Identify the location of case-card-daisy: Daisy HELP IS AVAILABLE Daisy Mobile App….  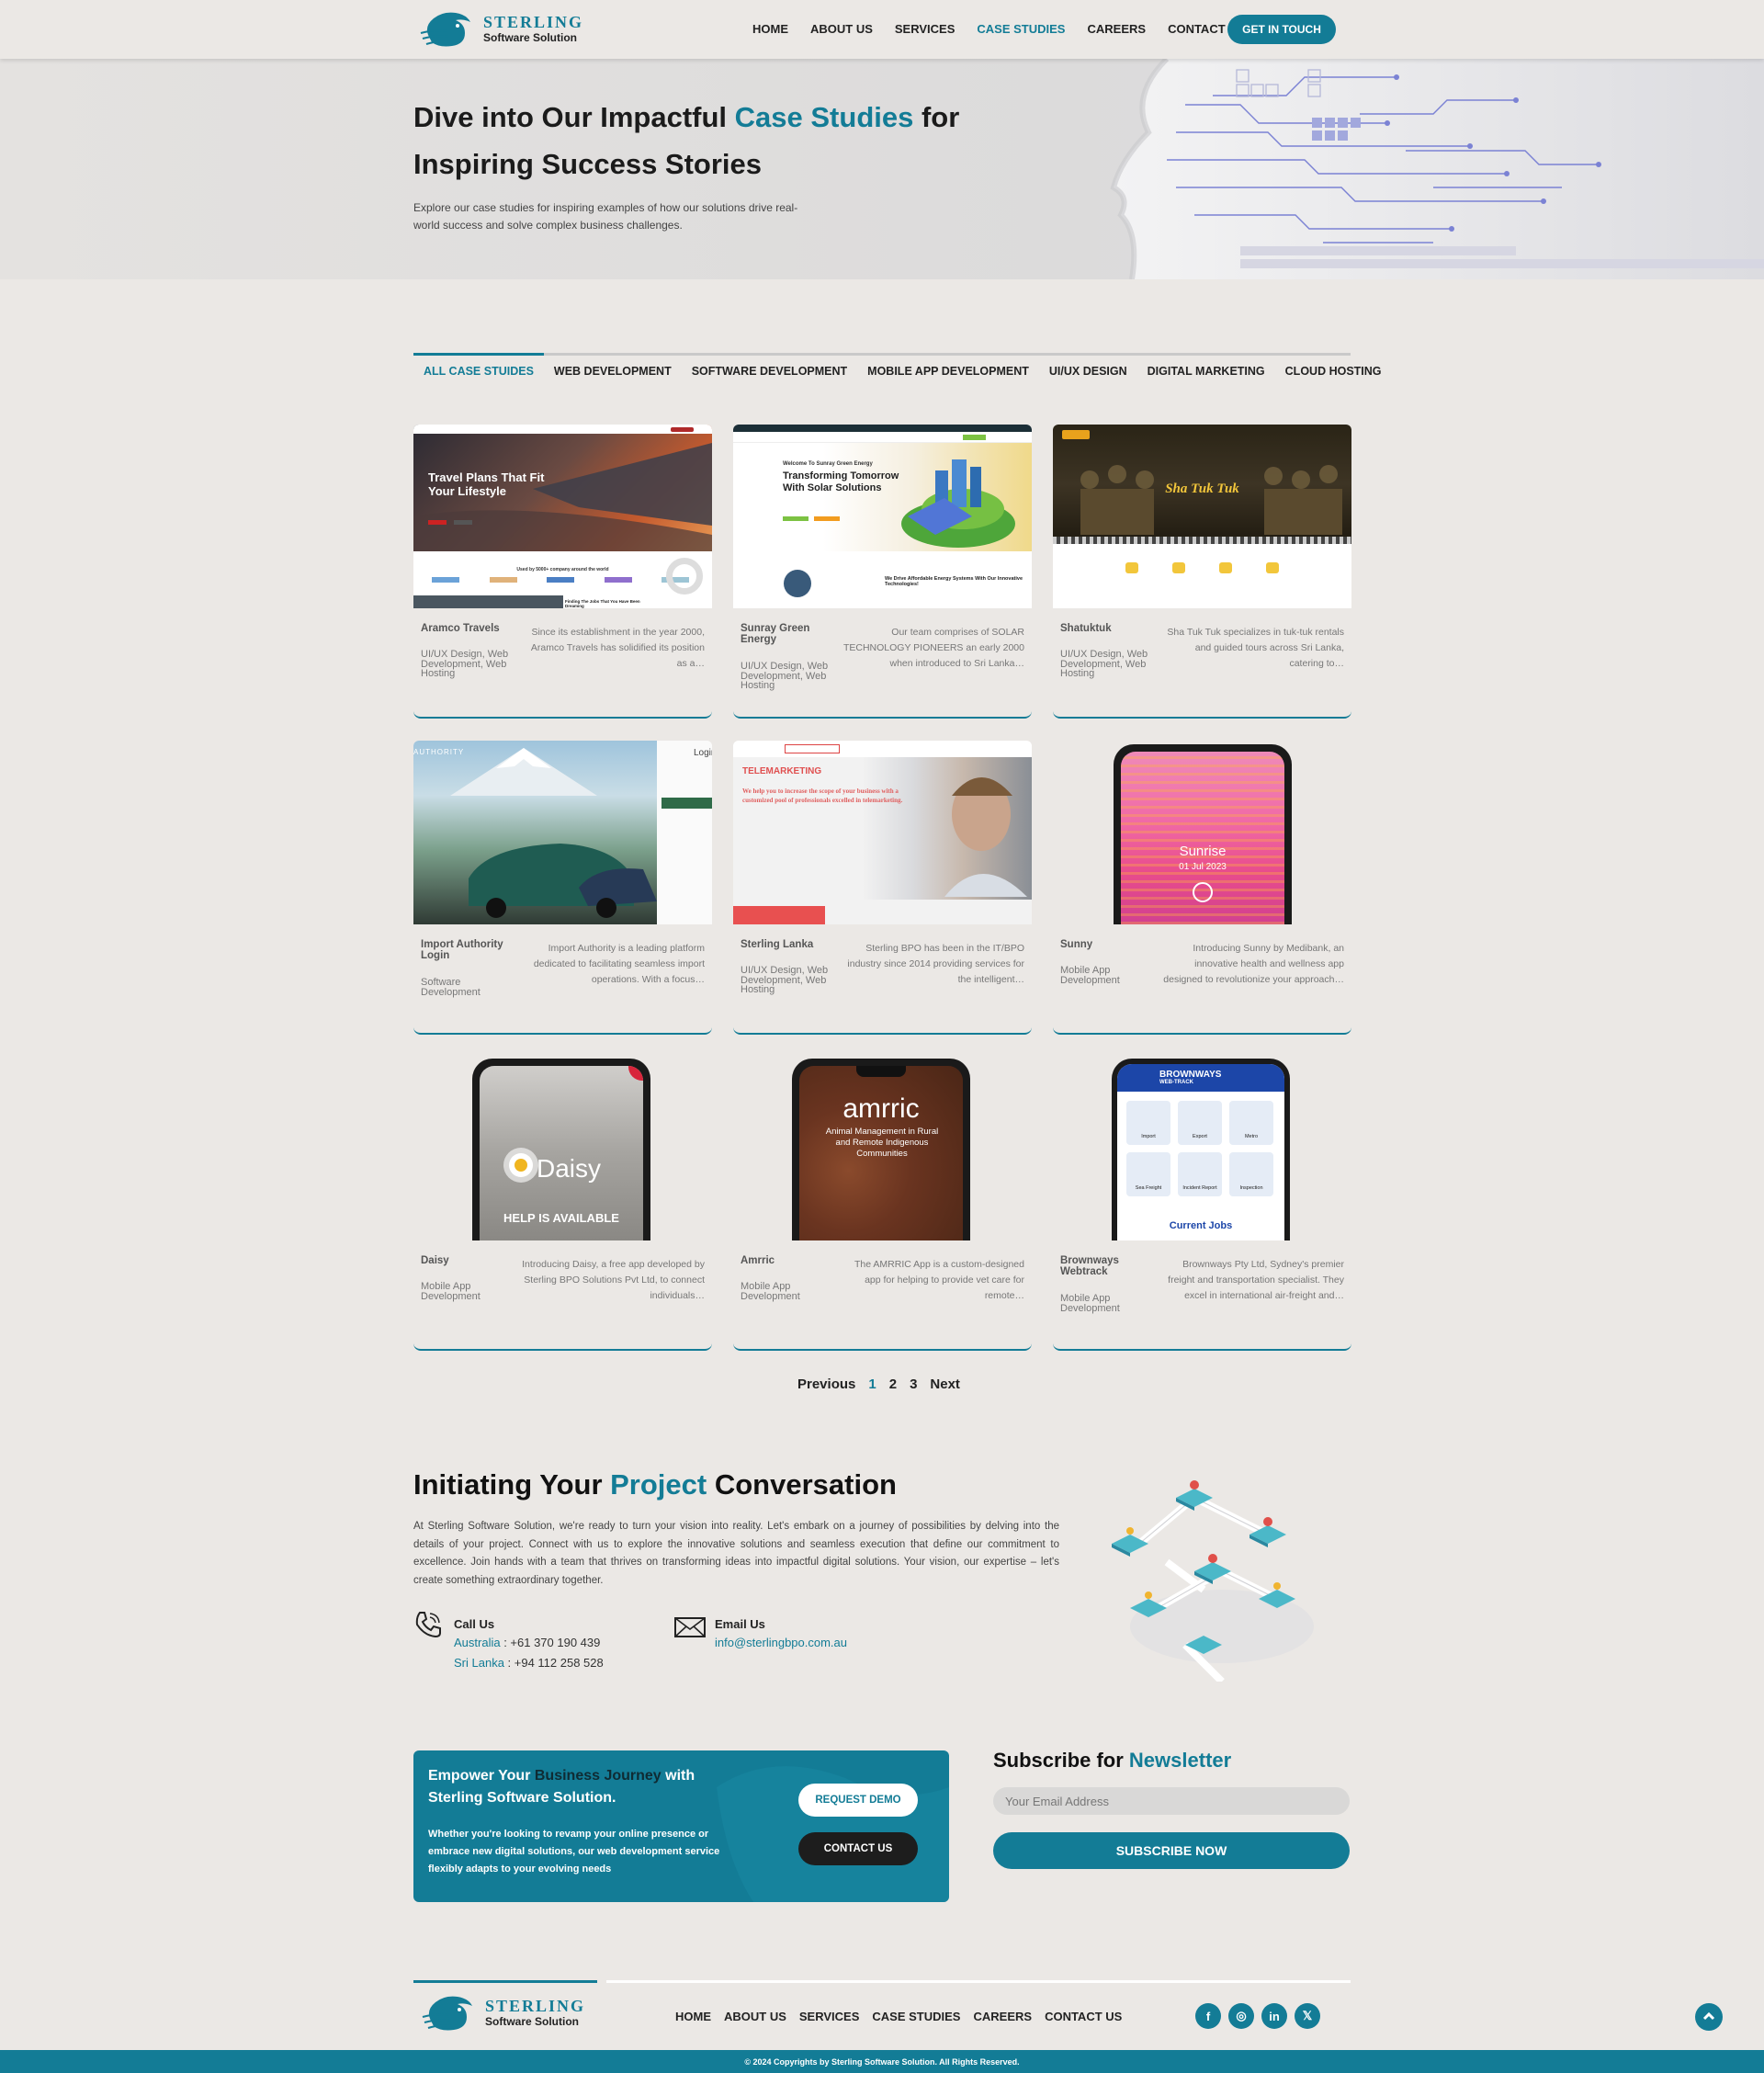
(562, 1204).